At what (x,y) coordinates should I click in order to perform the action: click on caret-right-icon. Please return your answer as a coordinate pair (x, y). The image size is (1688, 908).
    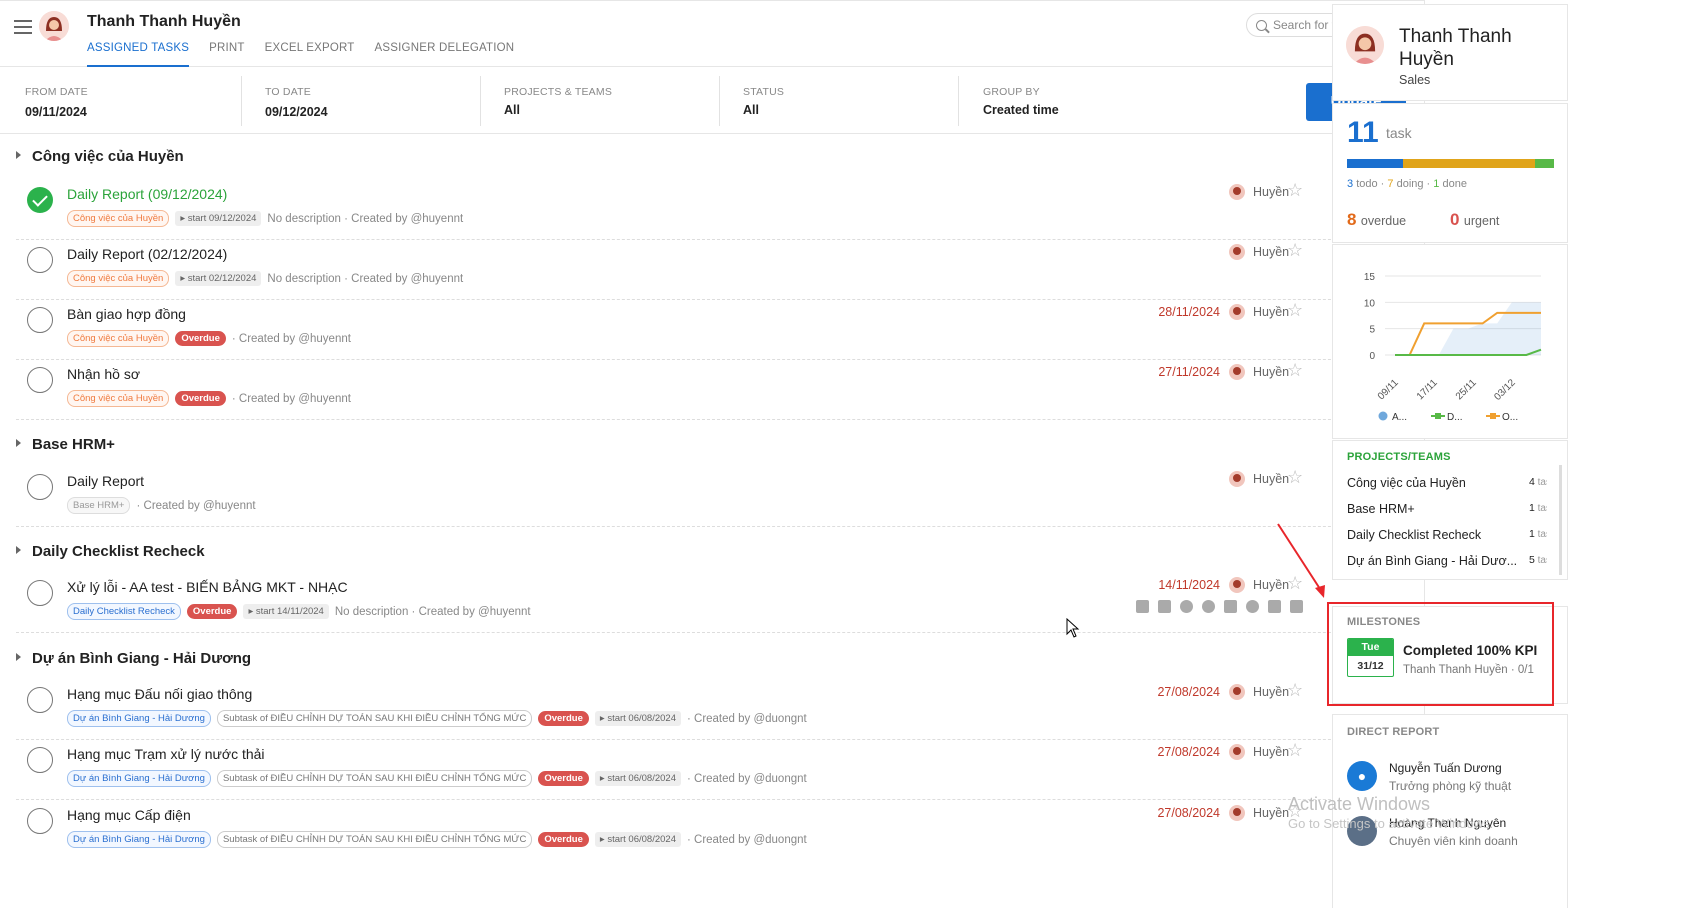
    Looking at the image, I should click on (18, 657).